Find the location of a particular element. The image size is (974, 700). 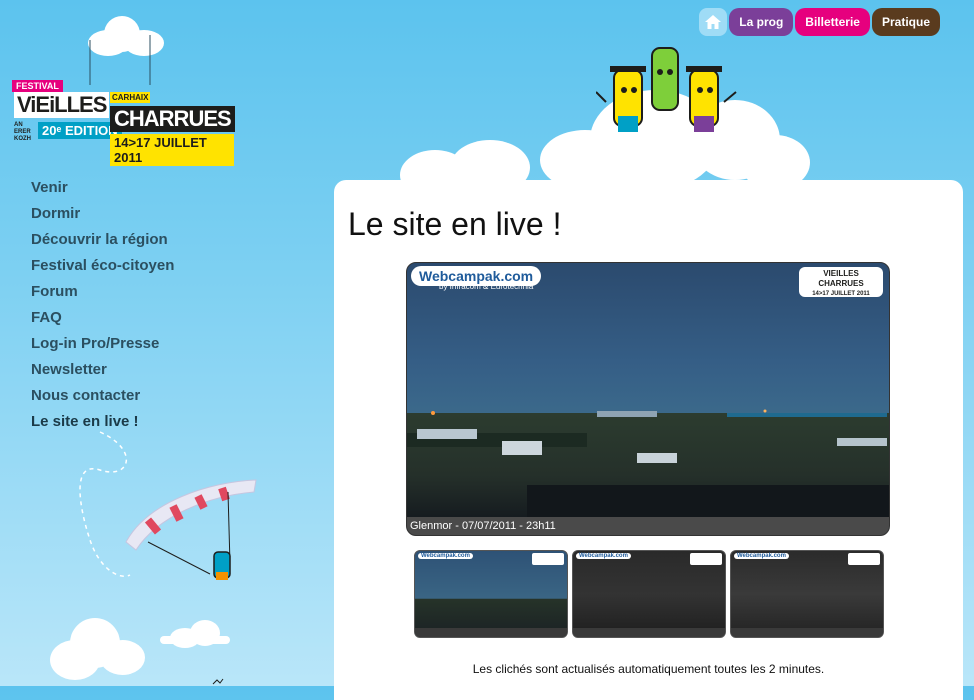

logo-charrues-text: CHARRUES is located at coordinates (172, 119).